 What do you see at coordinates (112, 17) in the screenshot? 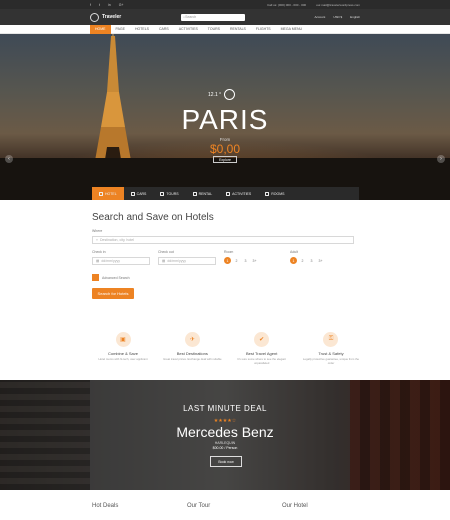
I see `logo-text: Traveler` at bounding box center [112, 17].